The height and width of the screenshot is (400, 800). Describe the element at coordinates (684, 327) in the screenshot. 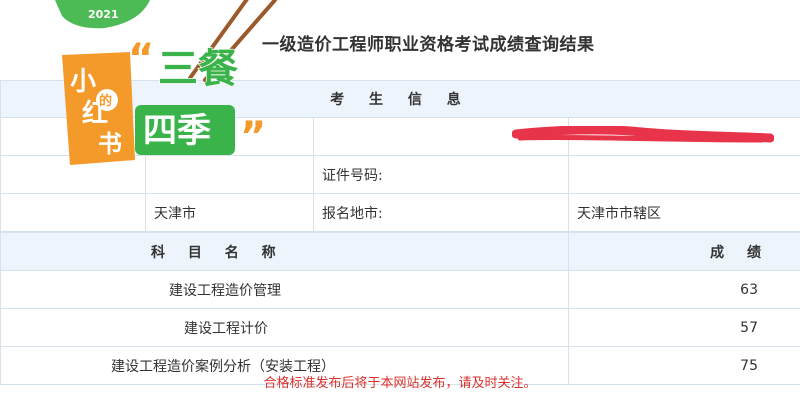

I see `subject-score: 57` at that location.